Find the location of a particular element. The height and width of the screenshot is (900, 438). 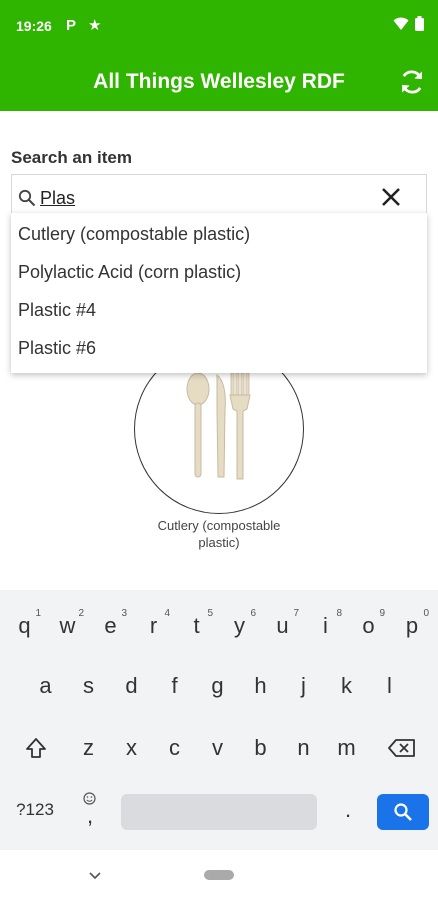

app-title: All Things Wellesley RDF is located at coordinates (219, 81).